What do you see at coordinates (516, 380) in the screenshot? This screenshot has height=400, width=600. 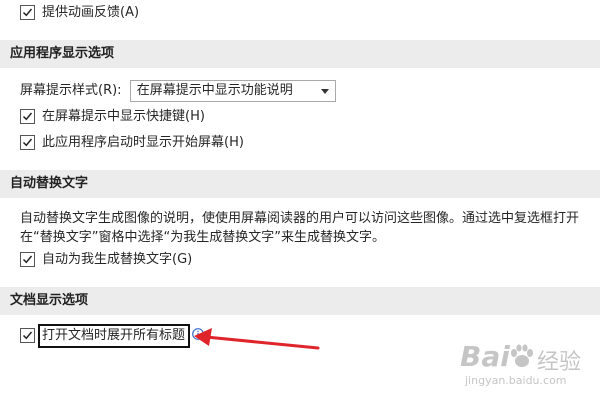 I see `watermark-url: jingyan.baidu.com` at bounding box center [516, 380].